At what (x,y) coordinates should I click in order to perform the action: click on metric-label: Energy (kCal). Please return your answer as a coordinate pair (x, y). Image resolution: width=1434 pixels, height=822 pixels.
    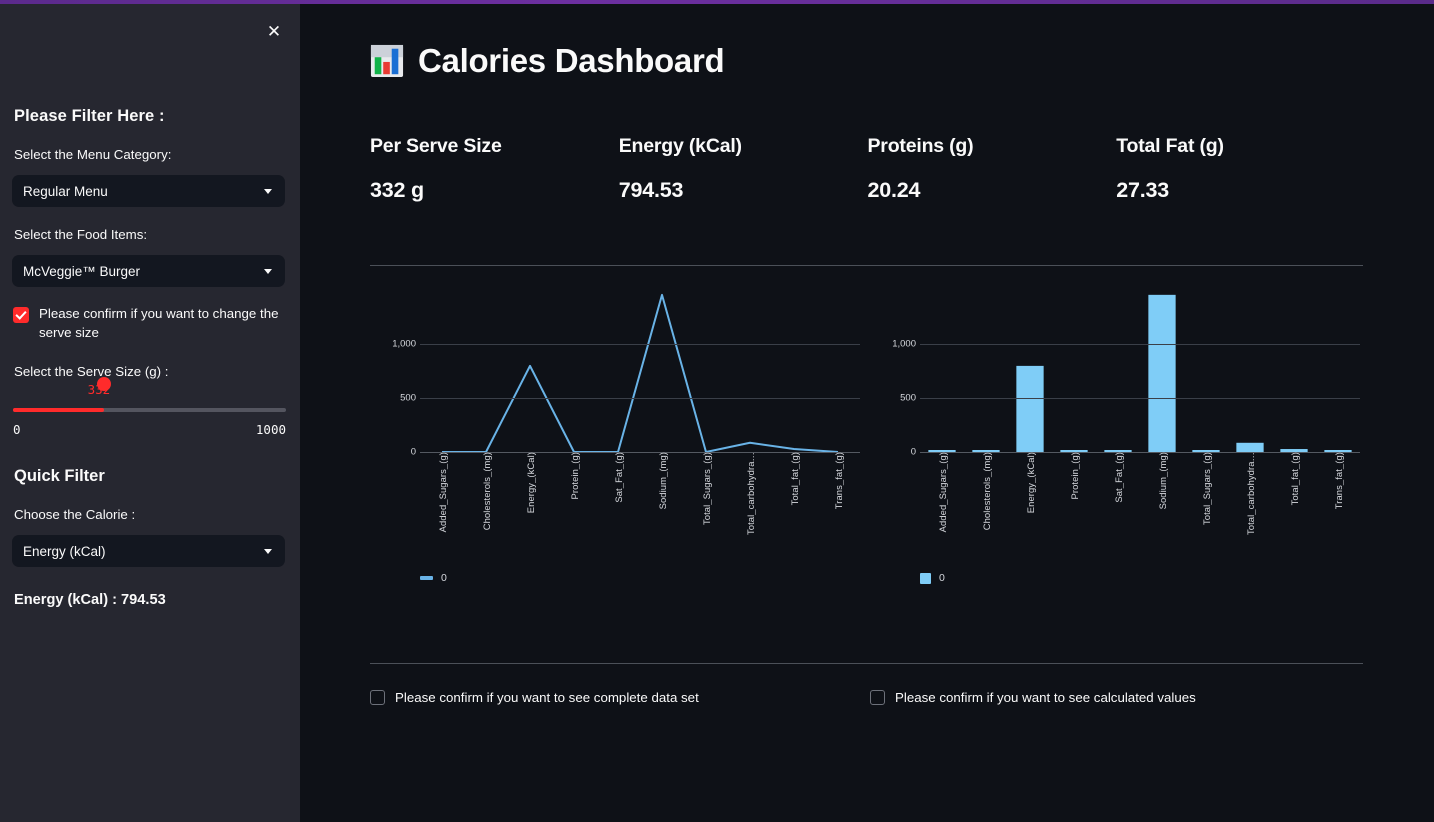
    Looking at the image, I should click on (680, 146).